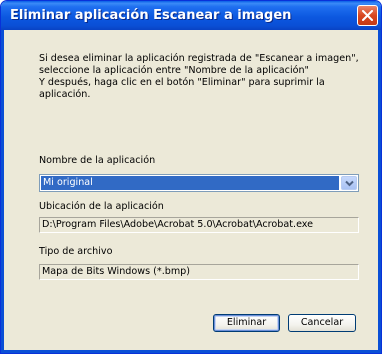 This screenshot has height=354, width=382. I want to click on window-border-right, so click(379, 191).